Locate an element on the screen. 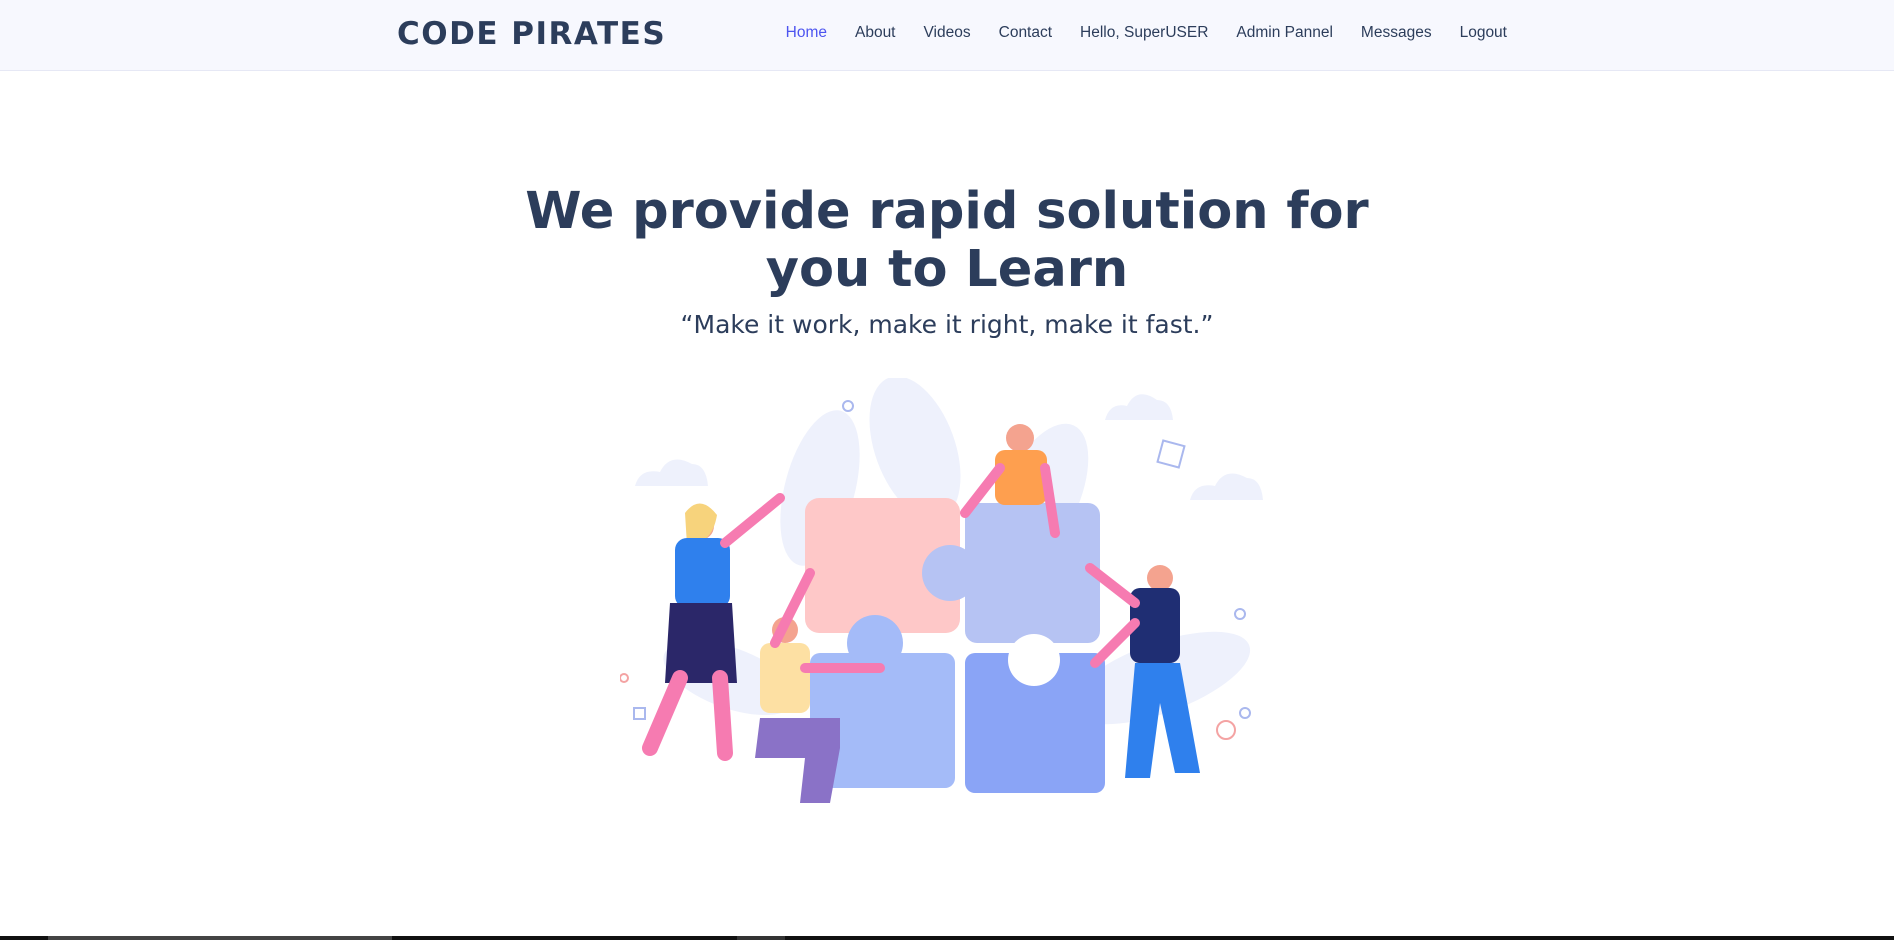 The image size is (1894, 940). nav-user-greeting: Hello, SuperUSER is located at coordinates (1144, 33).